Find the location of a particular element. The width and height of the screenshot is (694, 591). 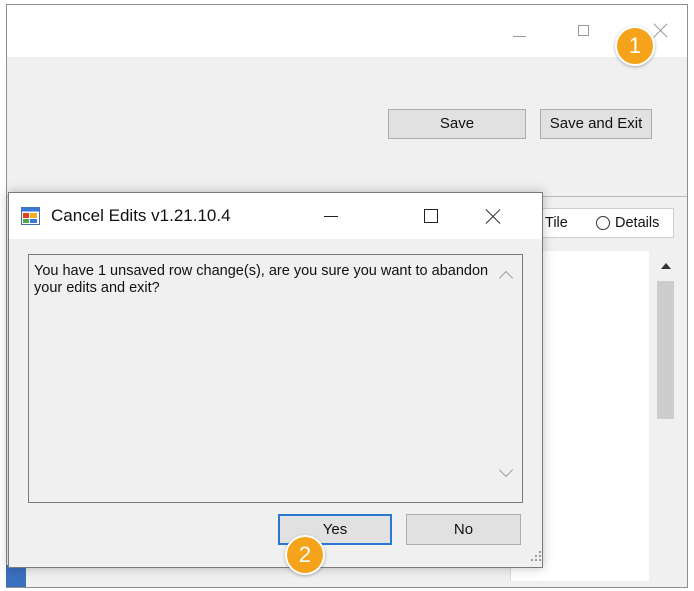

resize-grip-icon is located at coordinates (536, 556).